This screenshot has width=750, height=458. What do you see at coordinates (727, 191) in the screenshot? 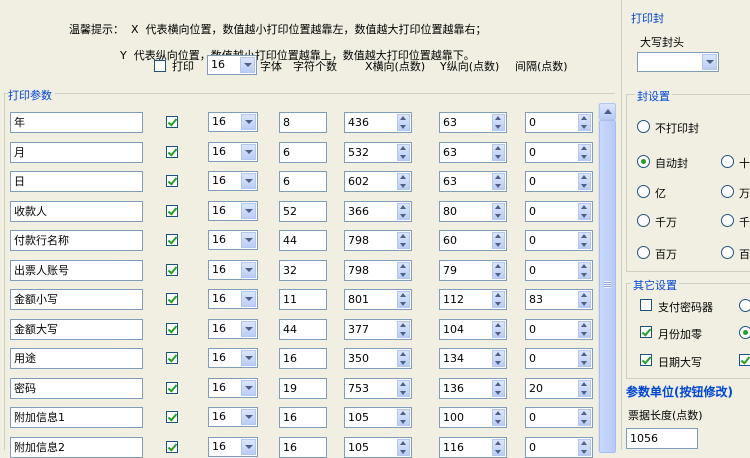
I see `radio-wan` at bounding box center [727, 191].